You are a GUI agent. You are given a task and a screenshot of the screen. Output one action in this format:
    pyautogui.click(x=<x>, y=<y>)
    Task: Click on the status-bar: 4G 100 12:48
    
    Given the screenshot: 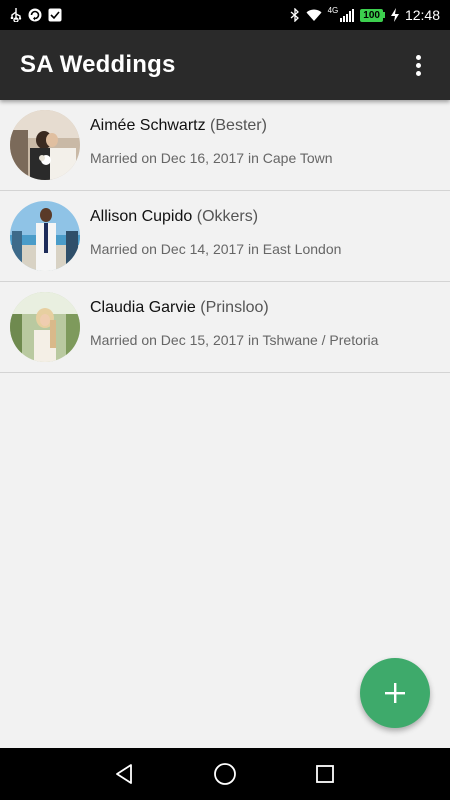 What is the action you would take?
    pyautogui.click(x=225, y=15)
    